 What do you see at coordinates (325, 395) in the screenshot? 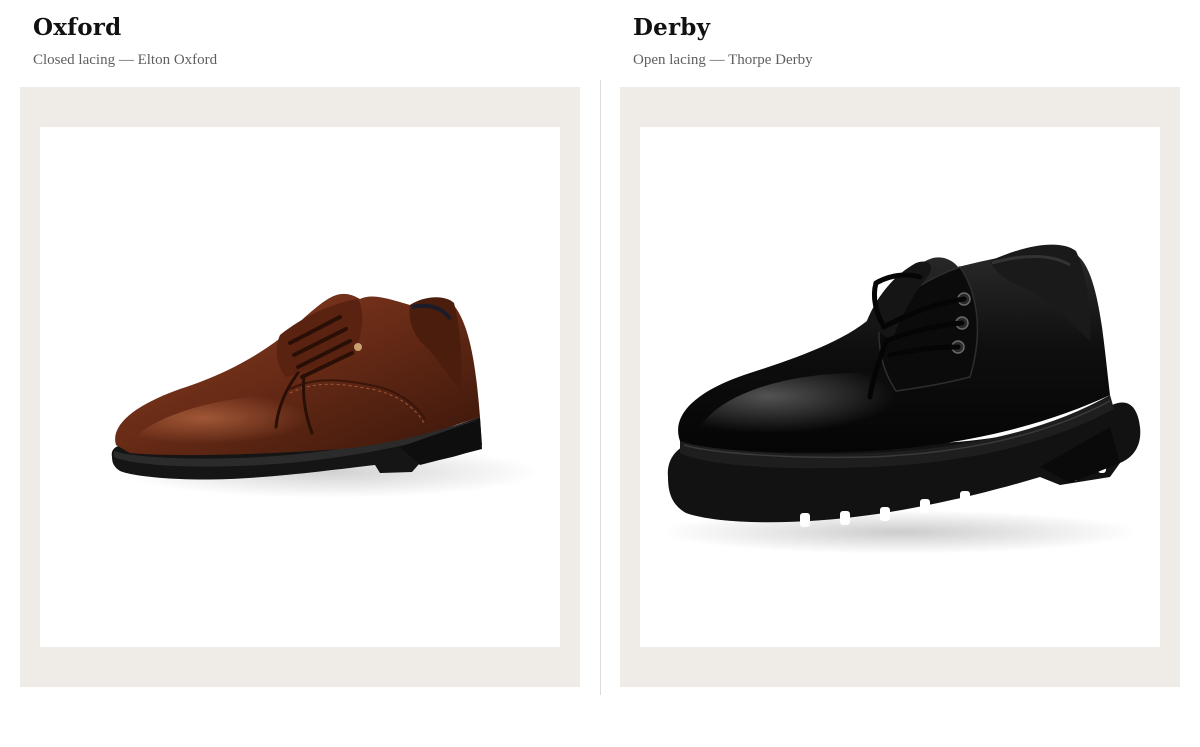
I see `brown-oxford-shoe-icon` at bounding box center [325, 395].